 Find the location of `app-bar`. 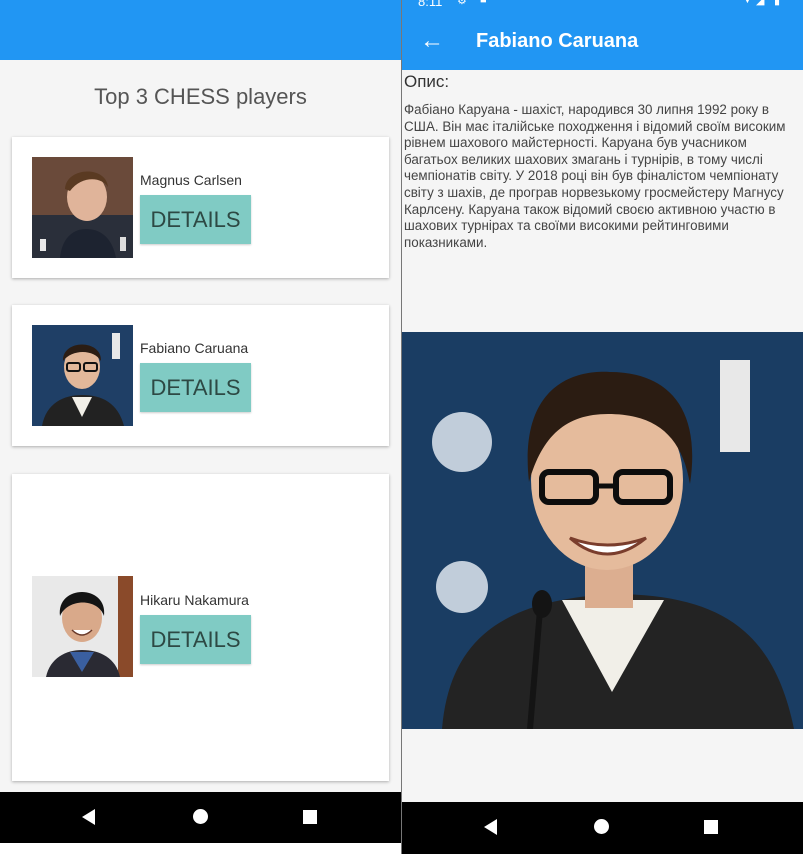

app-bar is located at coordinates (200, 30).